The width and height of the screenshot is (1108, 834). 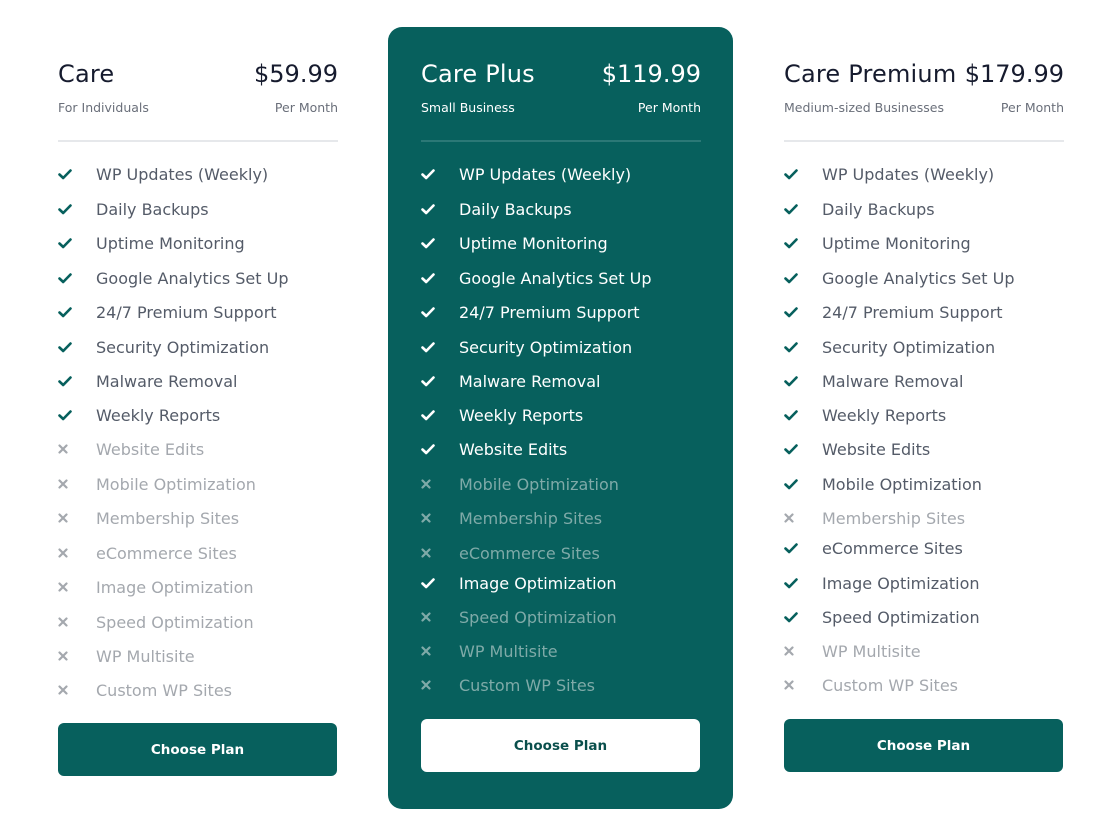 I want to click on plan-audience: Medium-sized Businesses, so click(x=864, y=107).